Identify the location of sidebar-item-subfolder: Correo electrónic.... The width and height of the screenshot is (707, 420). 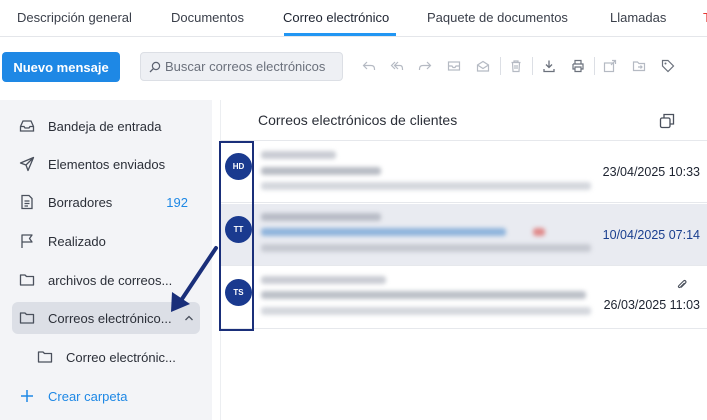
(115, 357).